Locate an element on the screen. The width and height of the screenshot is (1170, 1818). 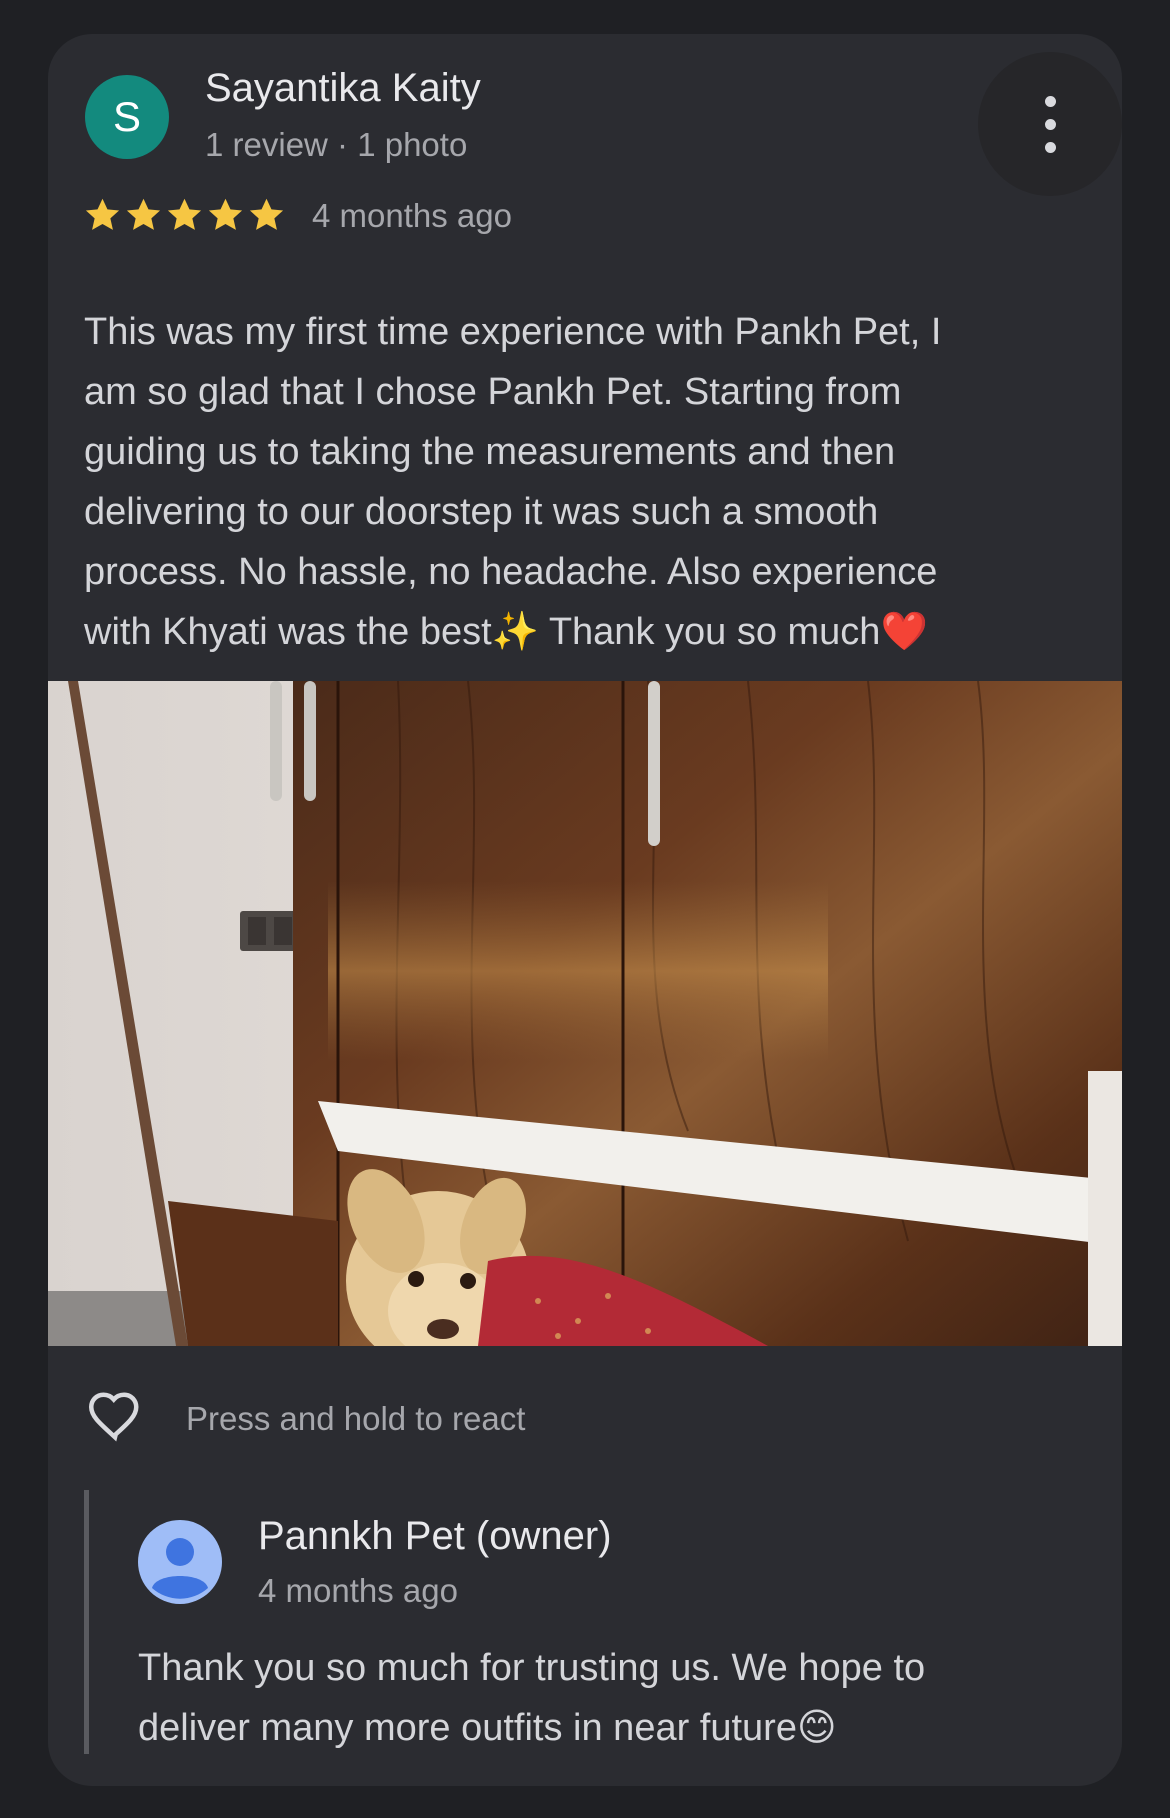
more-options-button is located at coordinates (1050, 124).